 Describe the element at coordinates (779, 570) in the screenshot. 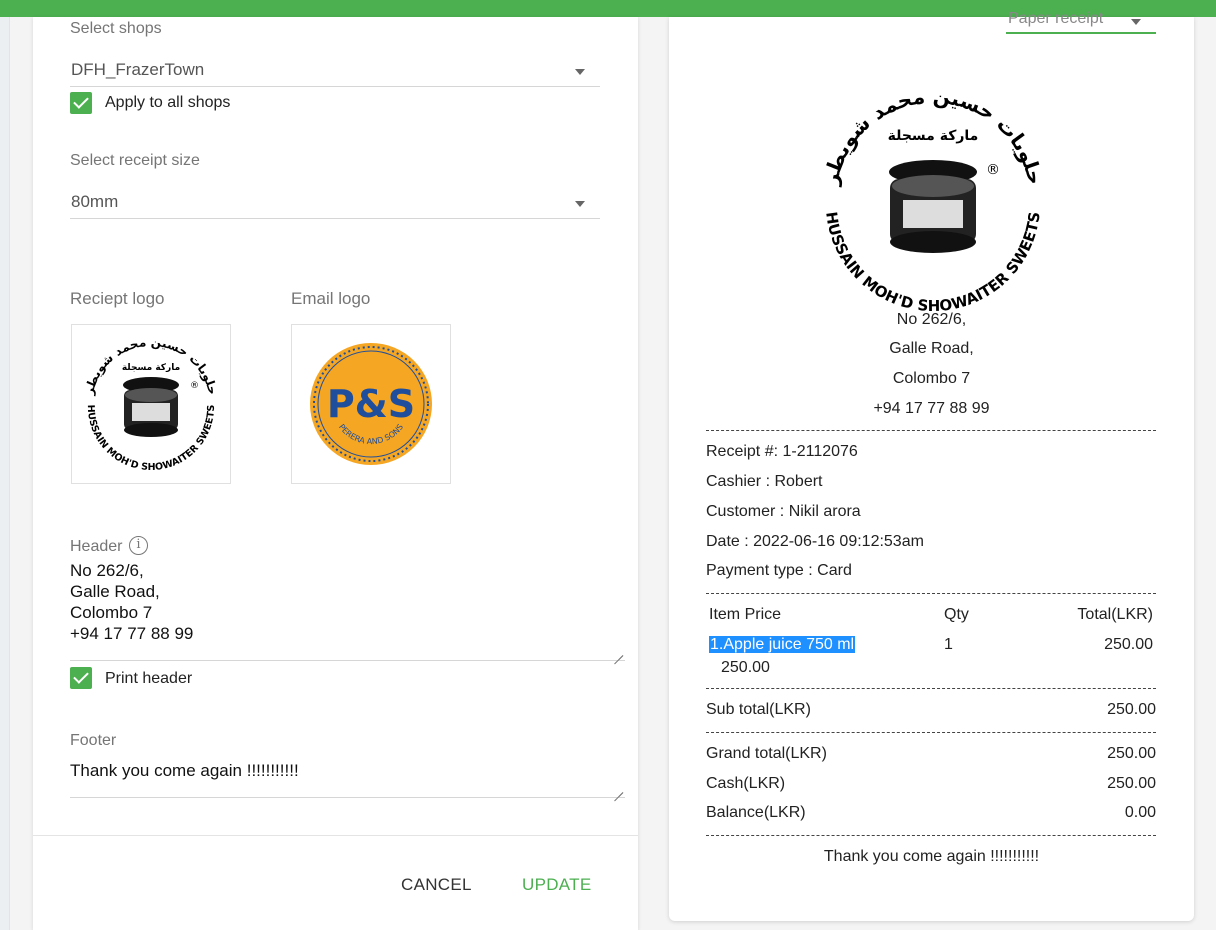

I see `receipt-payment-type: Payment type : Card` at that location.